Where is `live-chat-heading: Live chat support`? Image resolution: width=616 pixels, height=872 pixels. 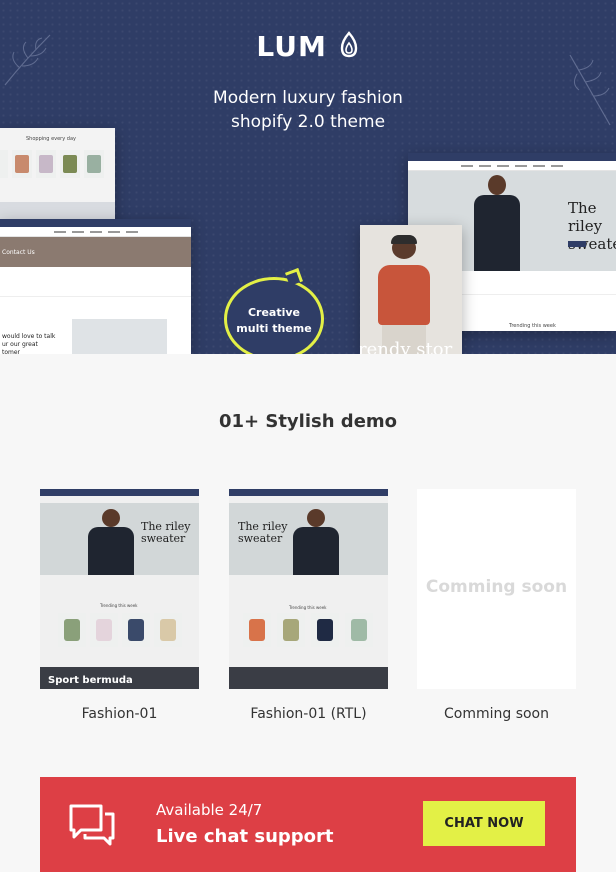
live-chat-heading: Live chat support is located at coordinates (245, 836).